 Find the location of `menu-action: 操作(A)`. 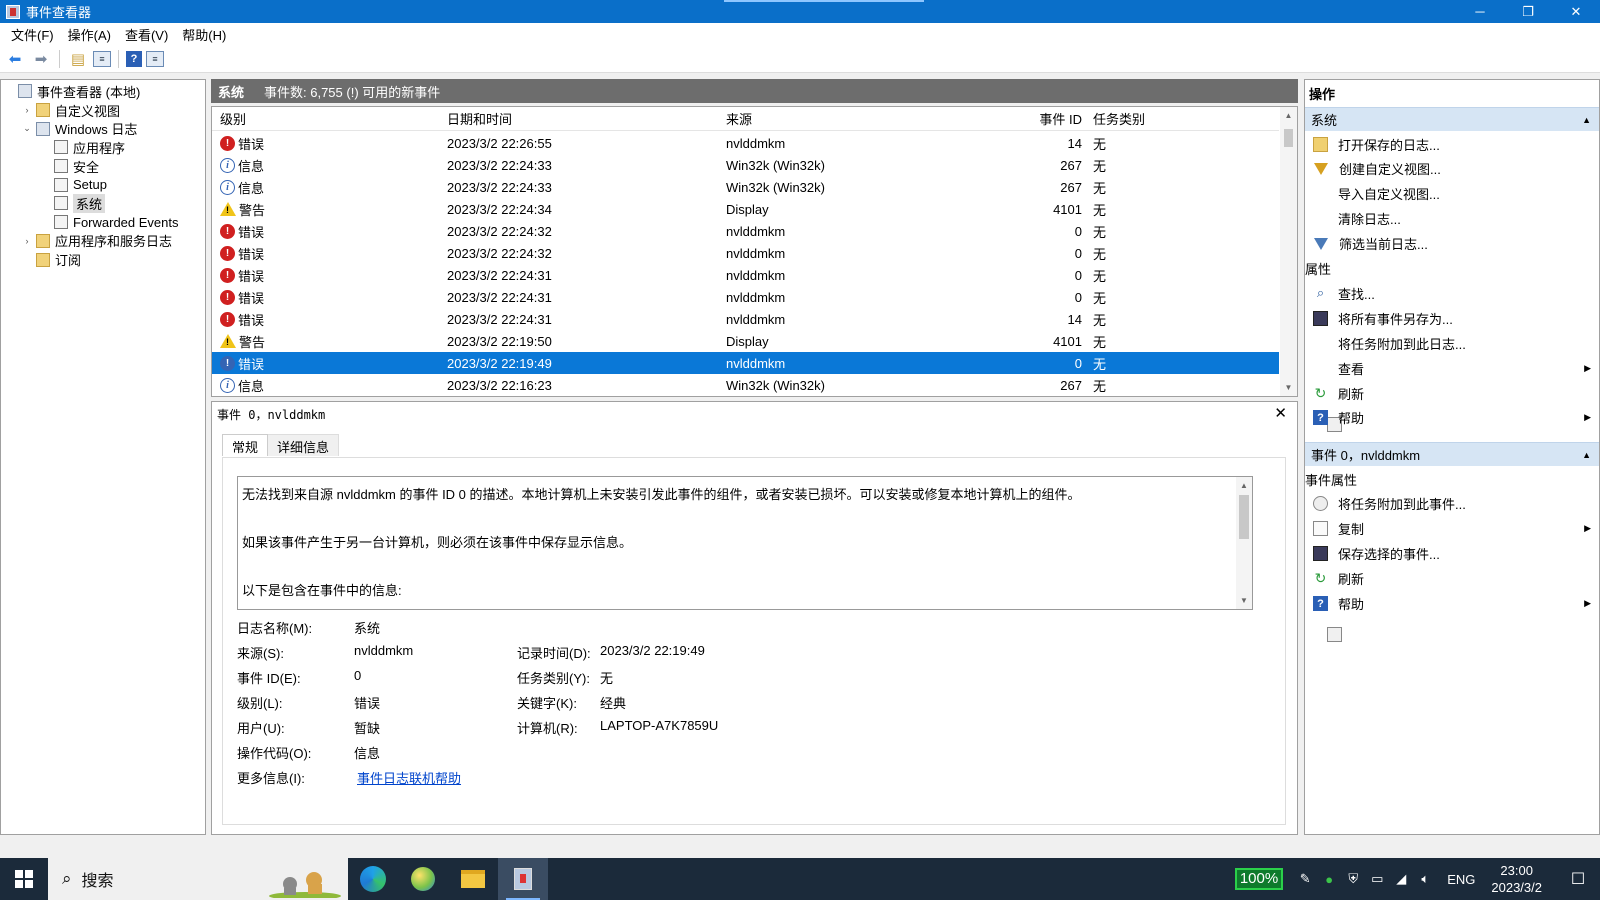

menu-action: 操作(A) is located at coordinates (89, 34).